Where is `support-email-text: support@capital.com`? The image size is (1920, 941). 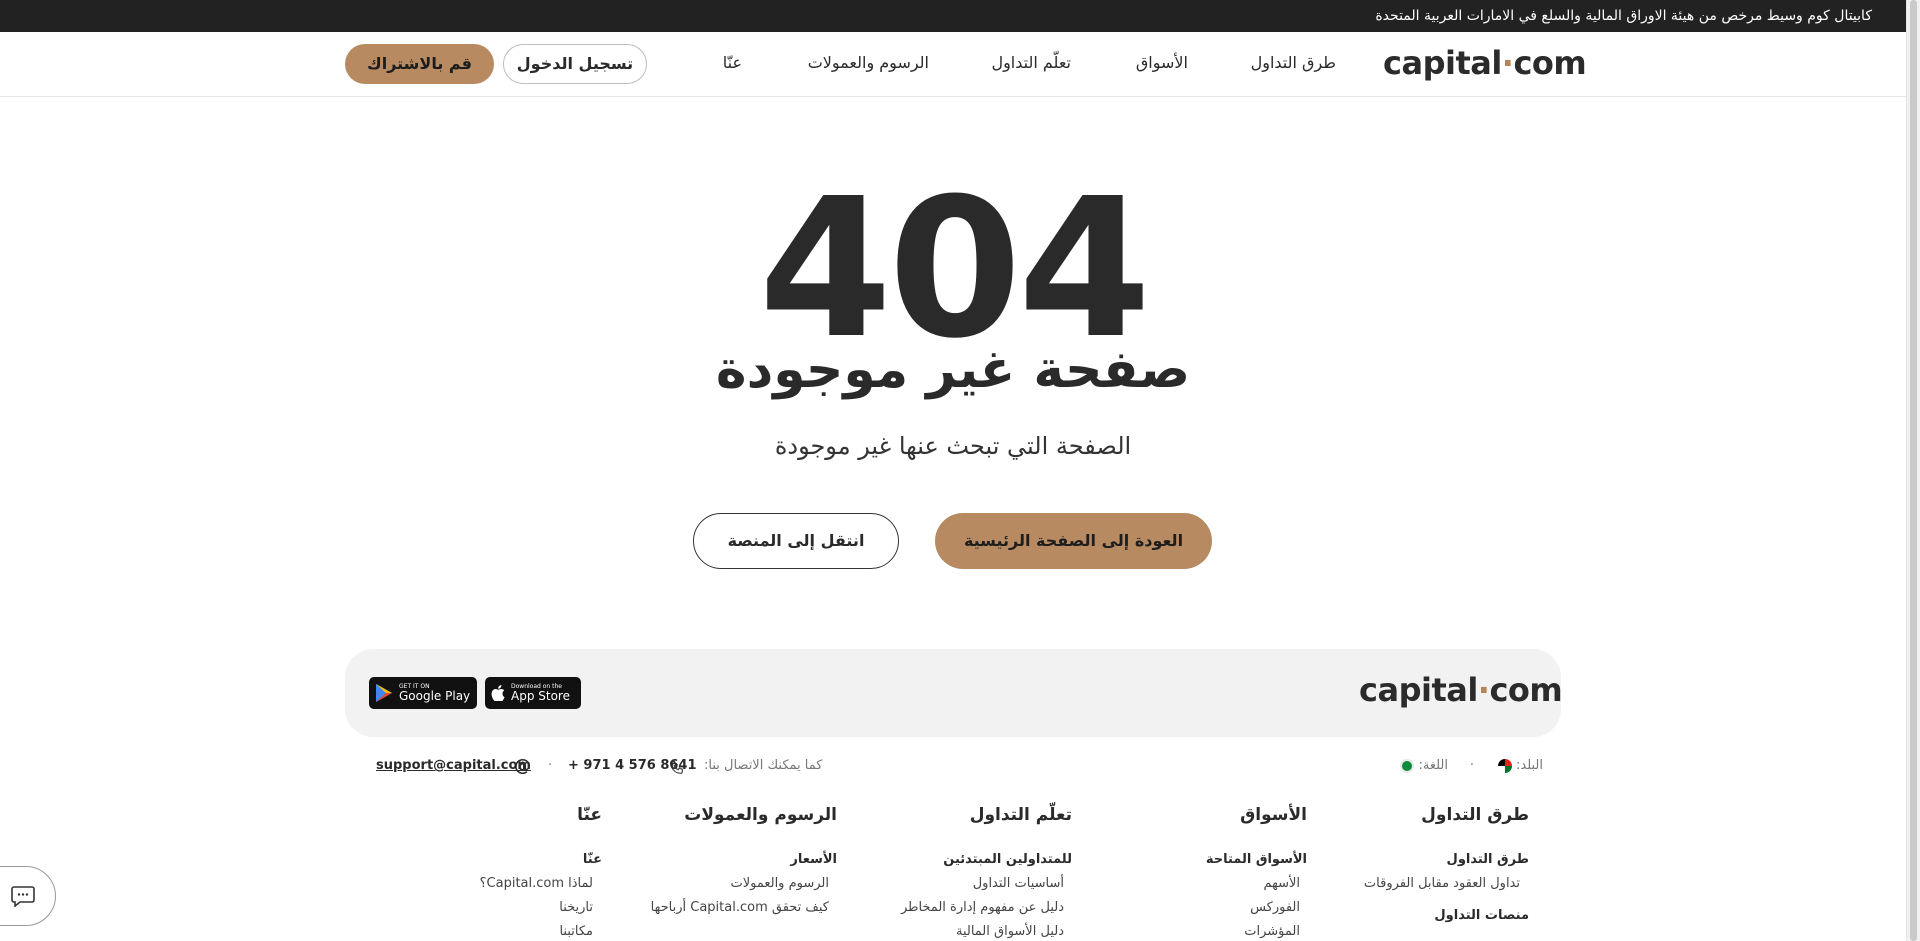 support-email-text: support@capital.com is located at coordinates (453, 765).